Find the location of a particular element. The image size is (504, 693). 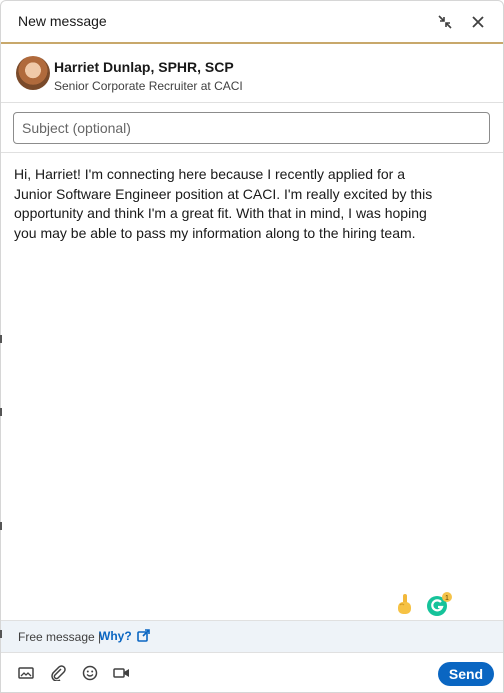

why-link: Why? is located at coordinates (124, 636).